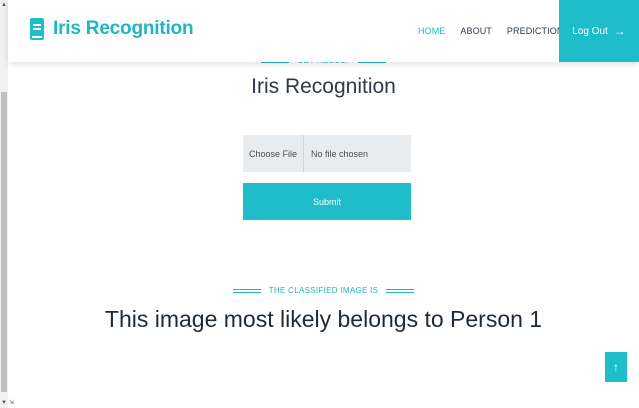  I want to click on choose-file-button: Choose File, so click(274, 153).